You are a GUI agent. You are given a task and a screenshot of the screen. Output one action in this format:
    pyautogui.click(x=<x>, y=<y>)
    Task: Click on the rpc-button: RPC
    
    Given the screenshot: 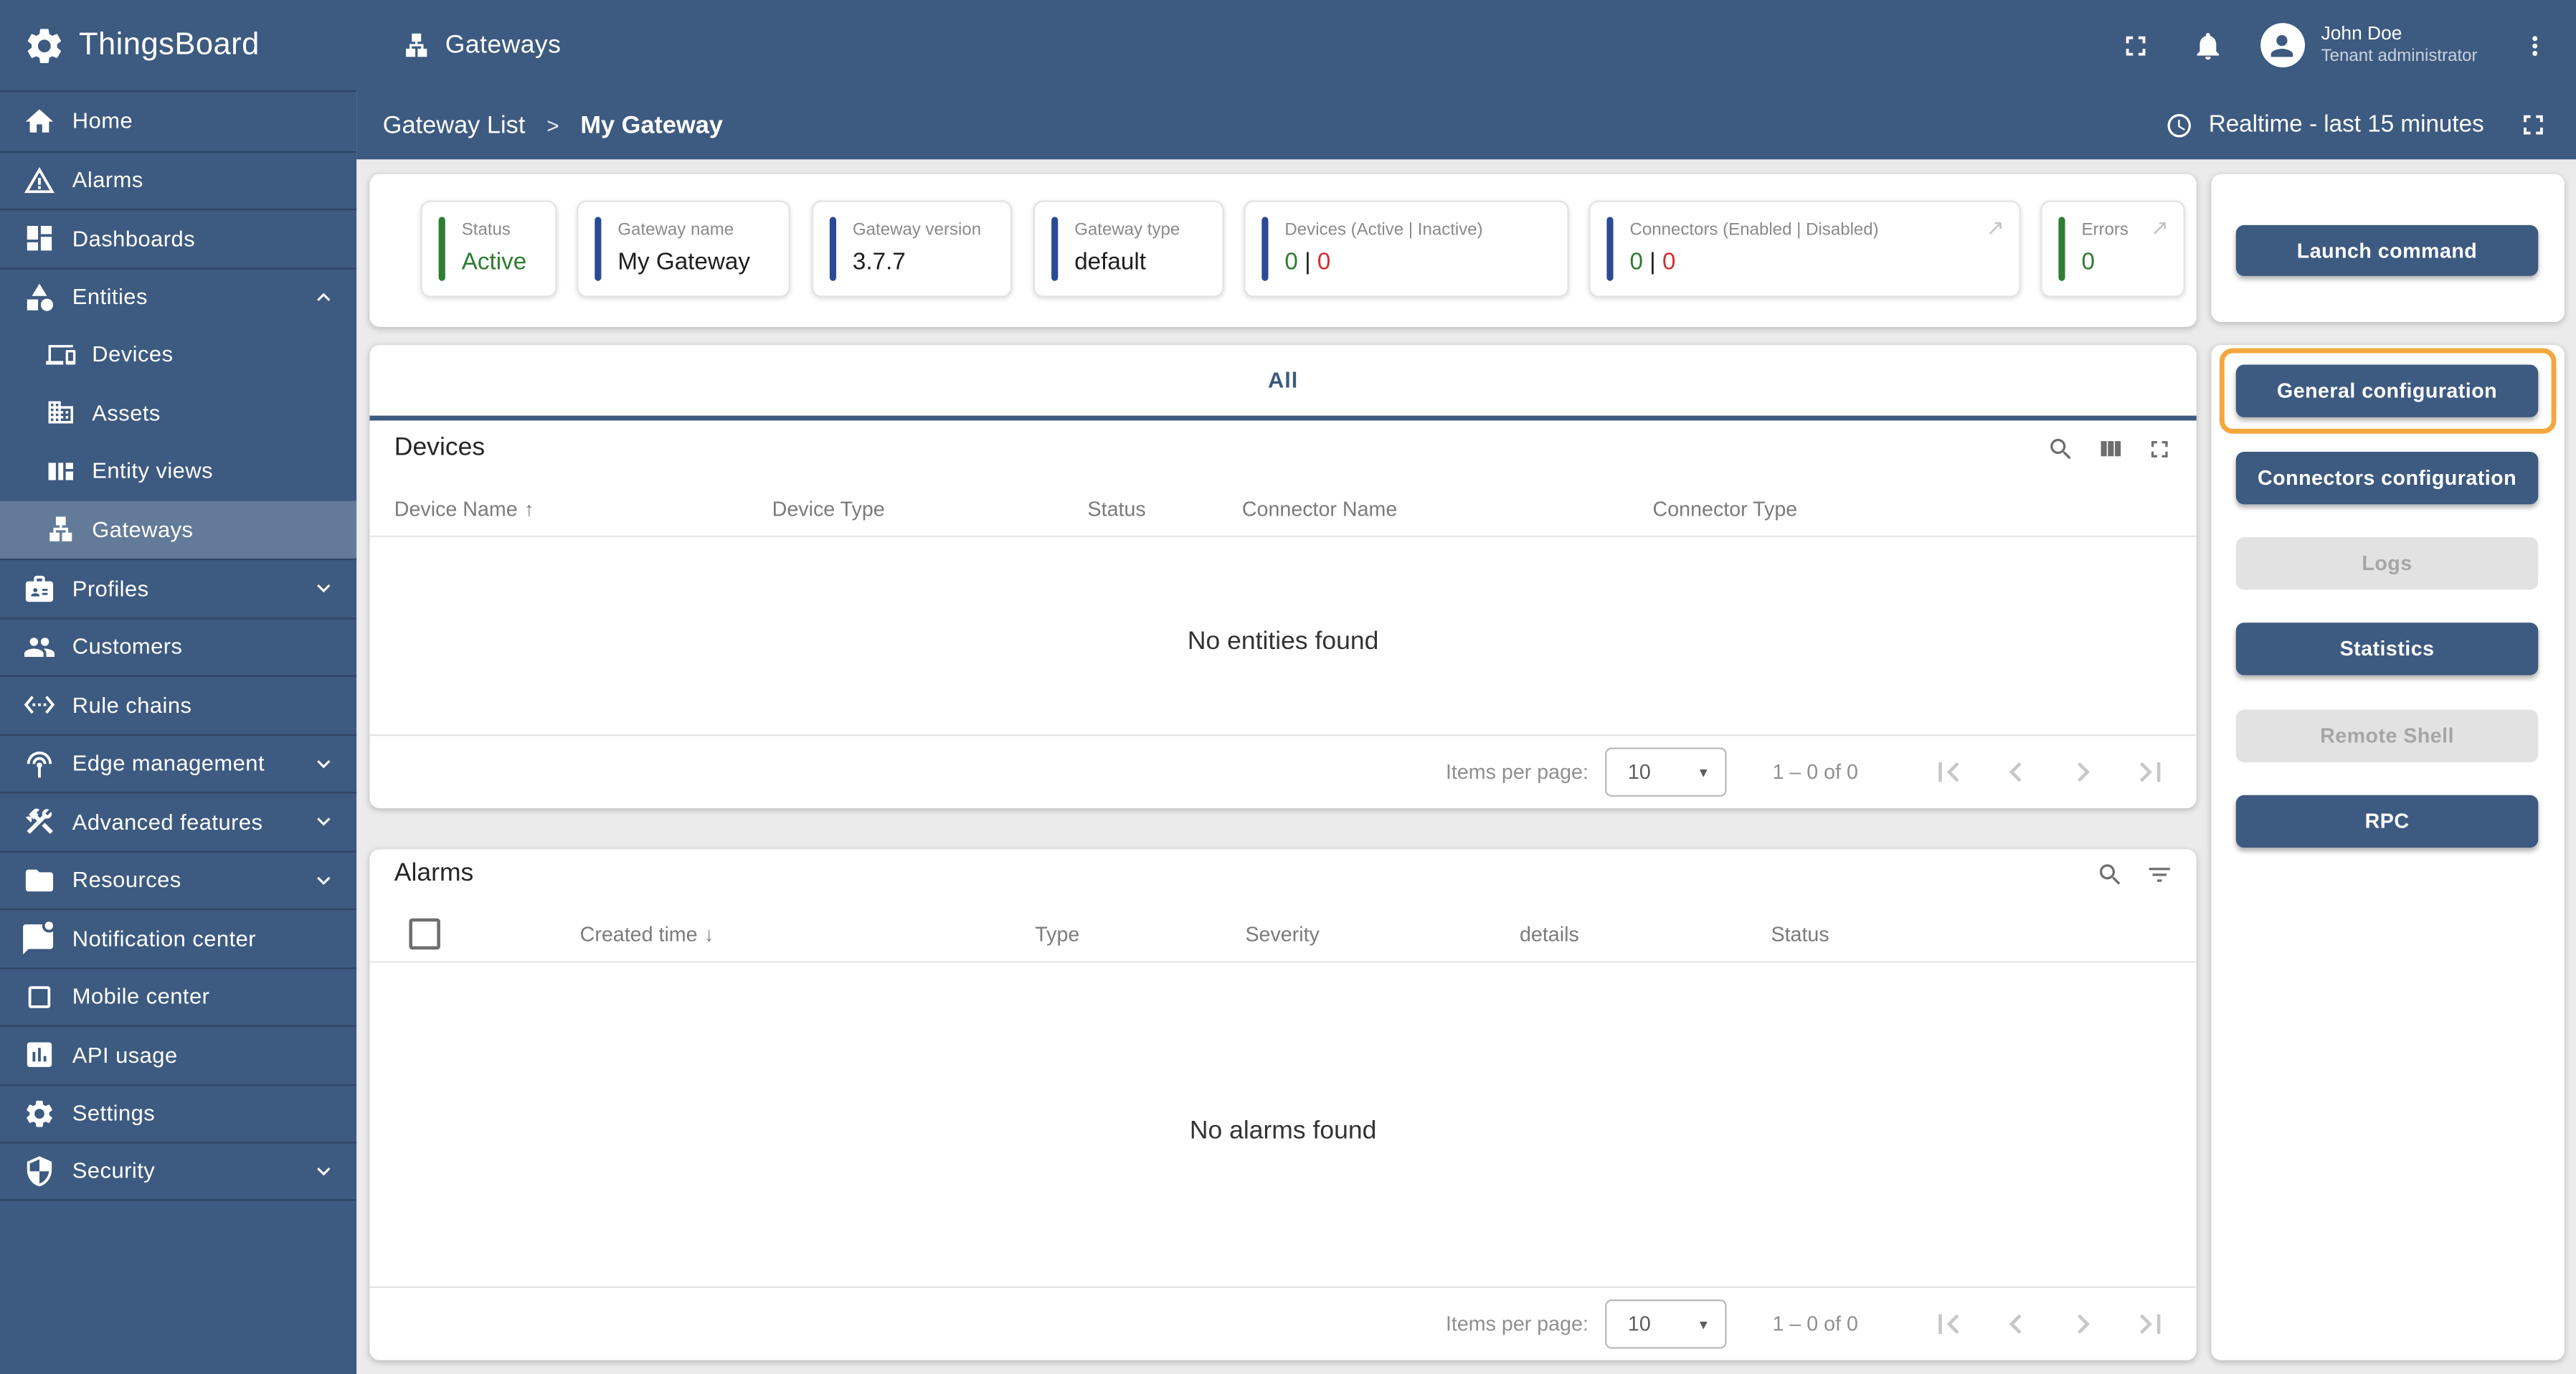 What is the action you would take?
    pyautogui.click(x=2387, y=822)
    